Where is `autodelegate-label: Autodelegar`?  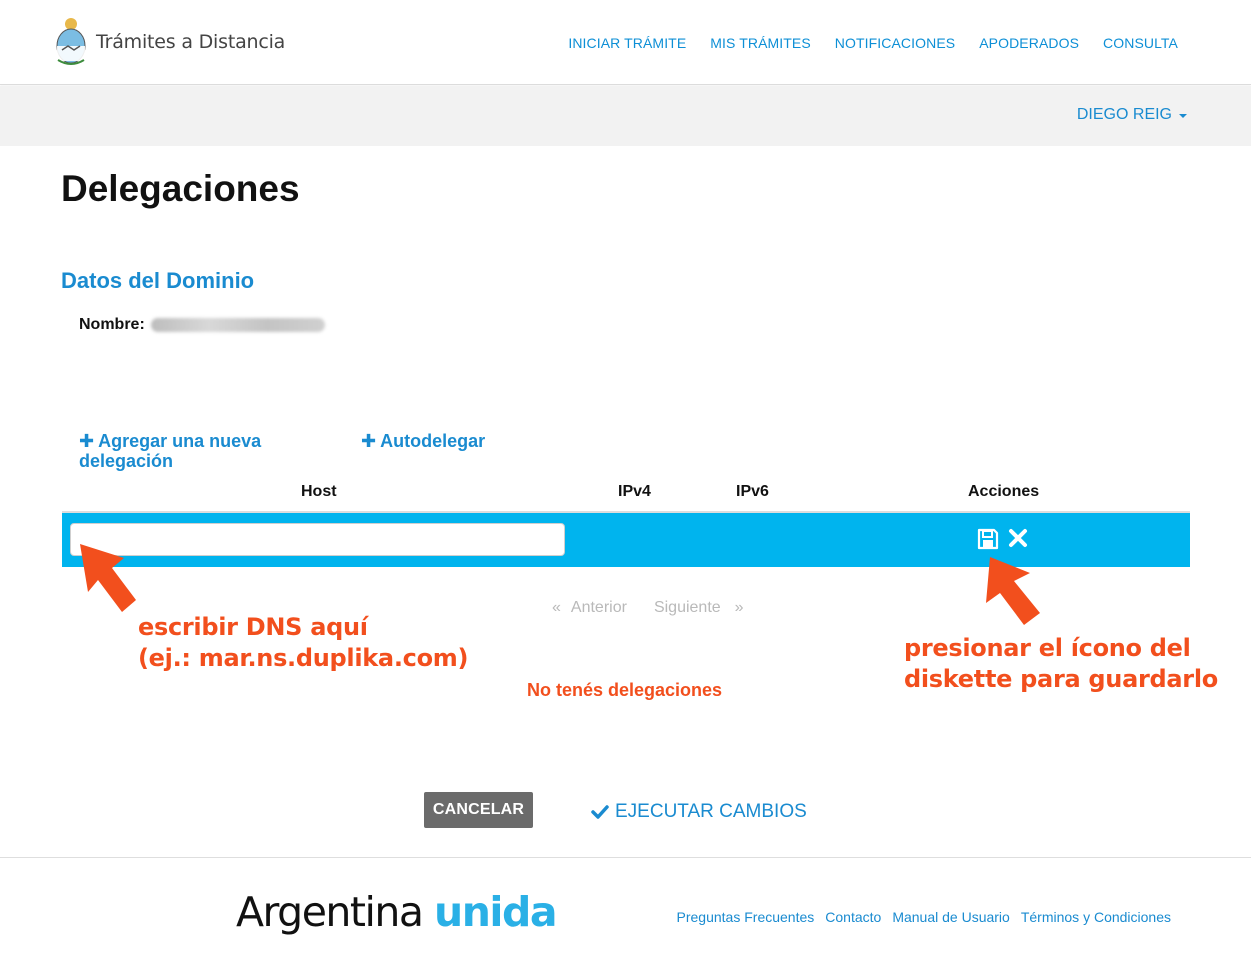
autodelegate-label: Autodelegar is located at coordinates (433, 441).